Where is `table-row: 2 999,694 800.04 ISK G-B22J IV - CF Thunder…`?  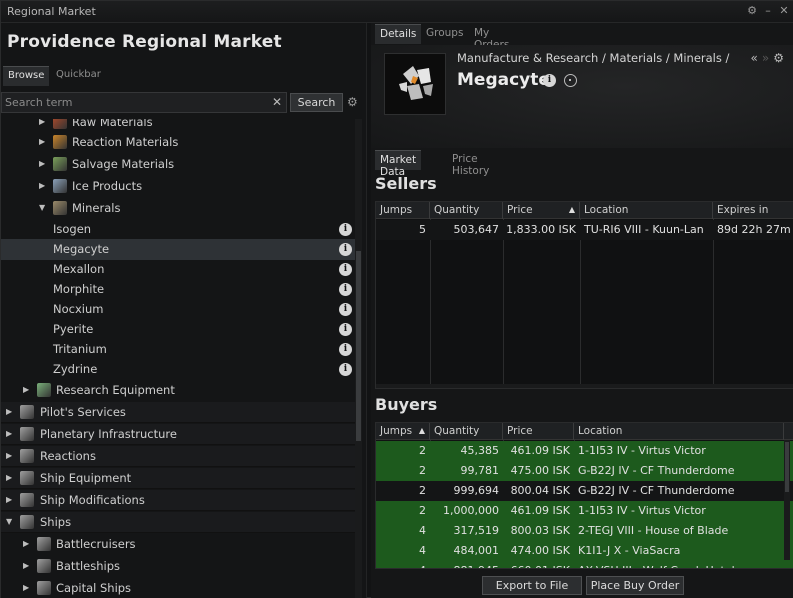 table-row: 2 999,694 800.04 ISK G-B22J IV - CF Thunder… is located at coordinates (584, 491).